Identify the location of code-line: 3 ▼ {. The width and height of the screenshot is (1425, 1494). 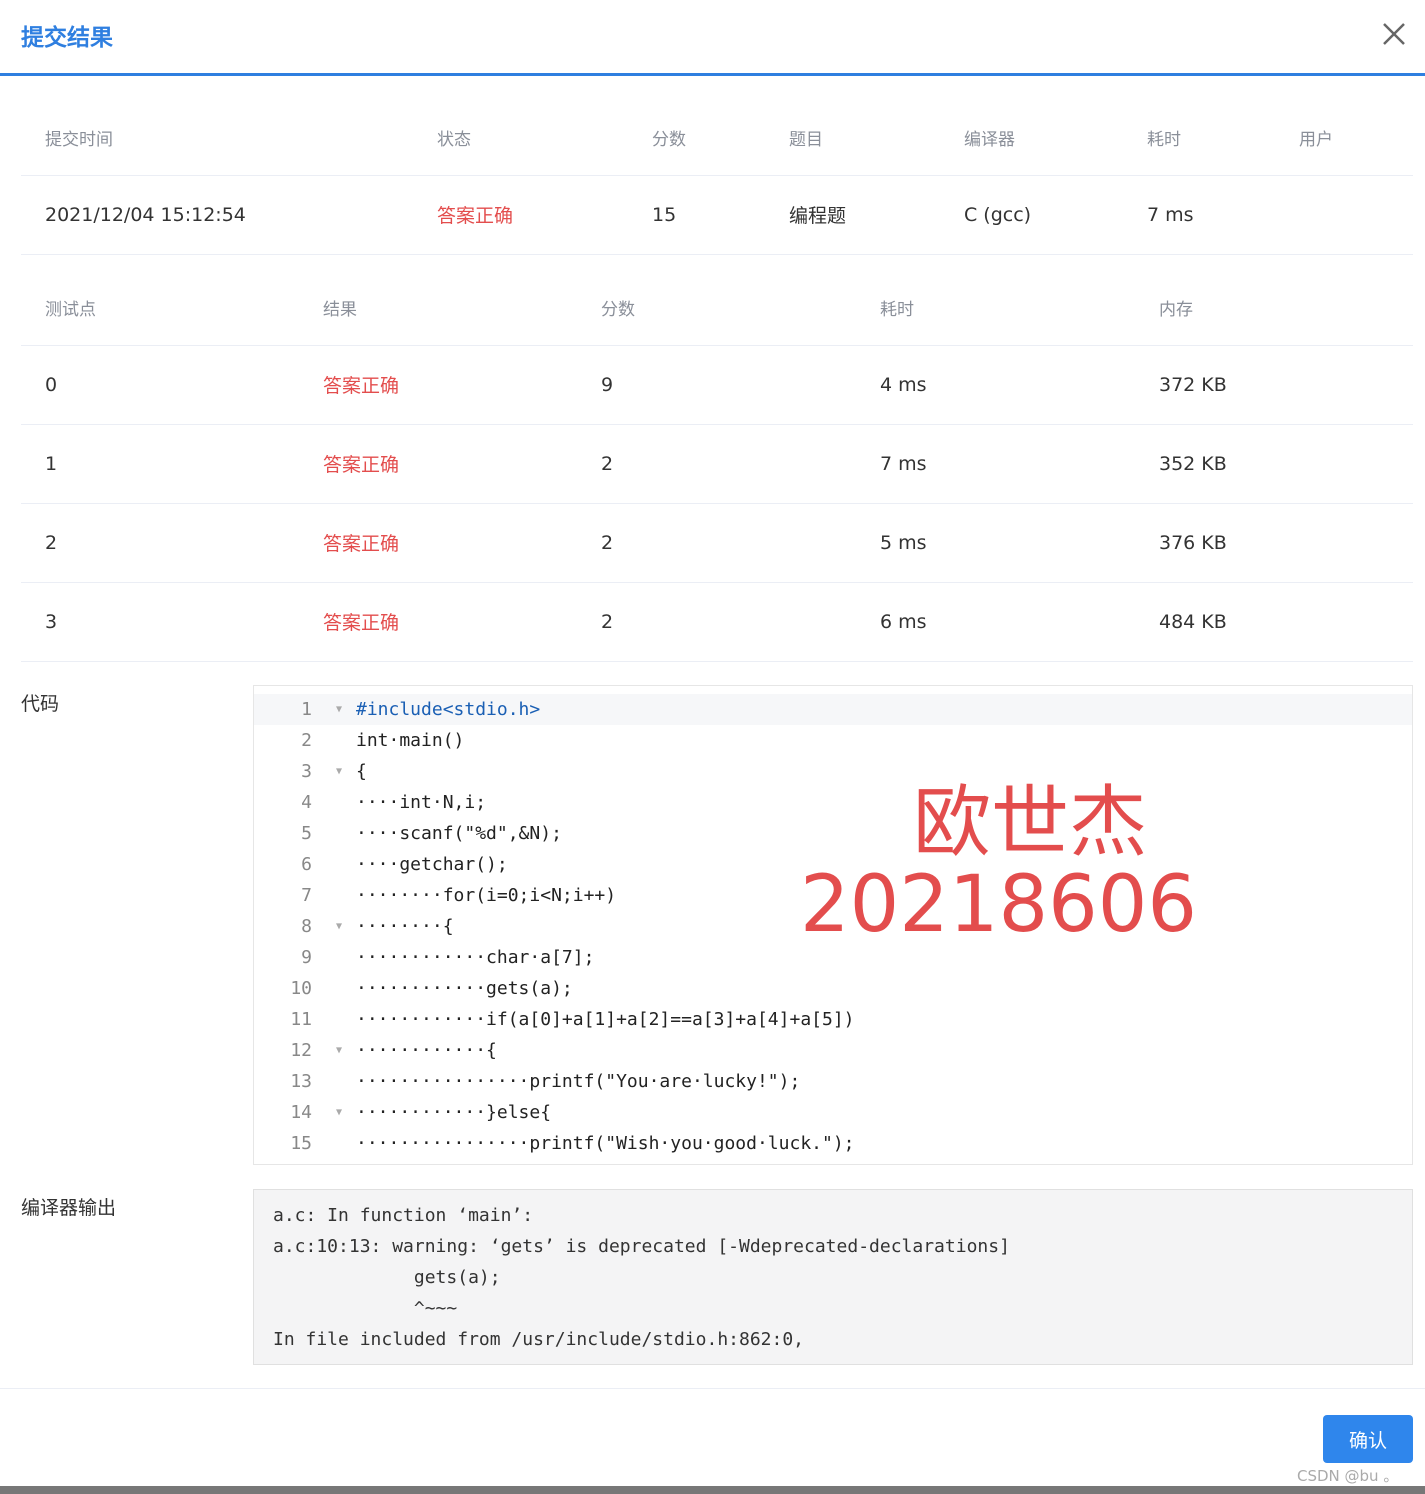
(833, 771).